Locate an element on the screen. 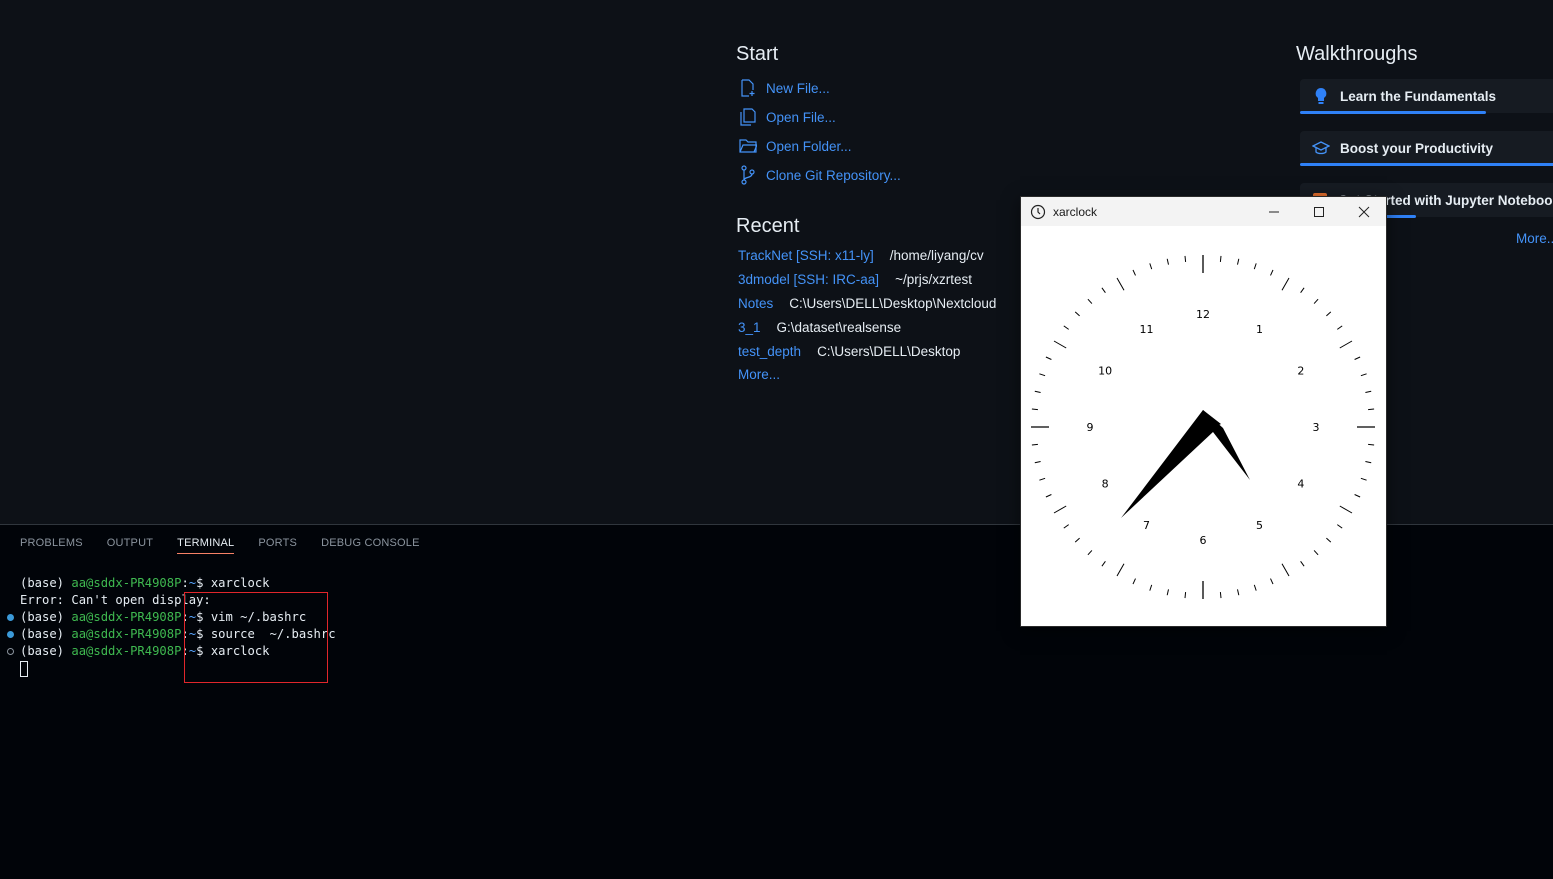 The height and width of the screenshot is (879, 1553). recent-item-name: Notes is located at coordinates (755, 303).